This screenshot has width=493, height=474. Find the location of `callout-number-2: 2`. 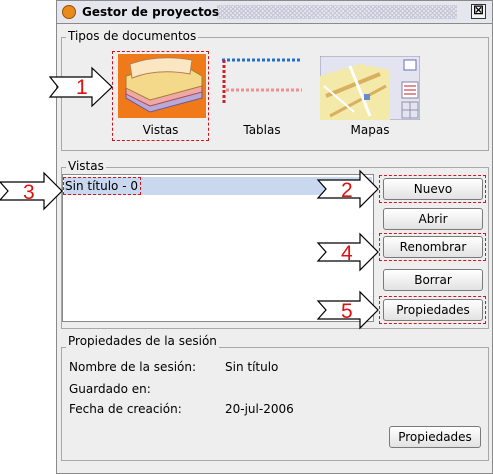

callout-number-2: 2 is located at coordinates (347, 190).